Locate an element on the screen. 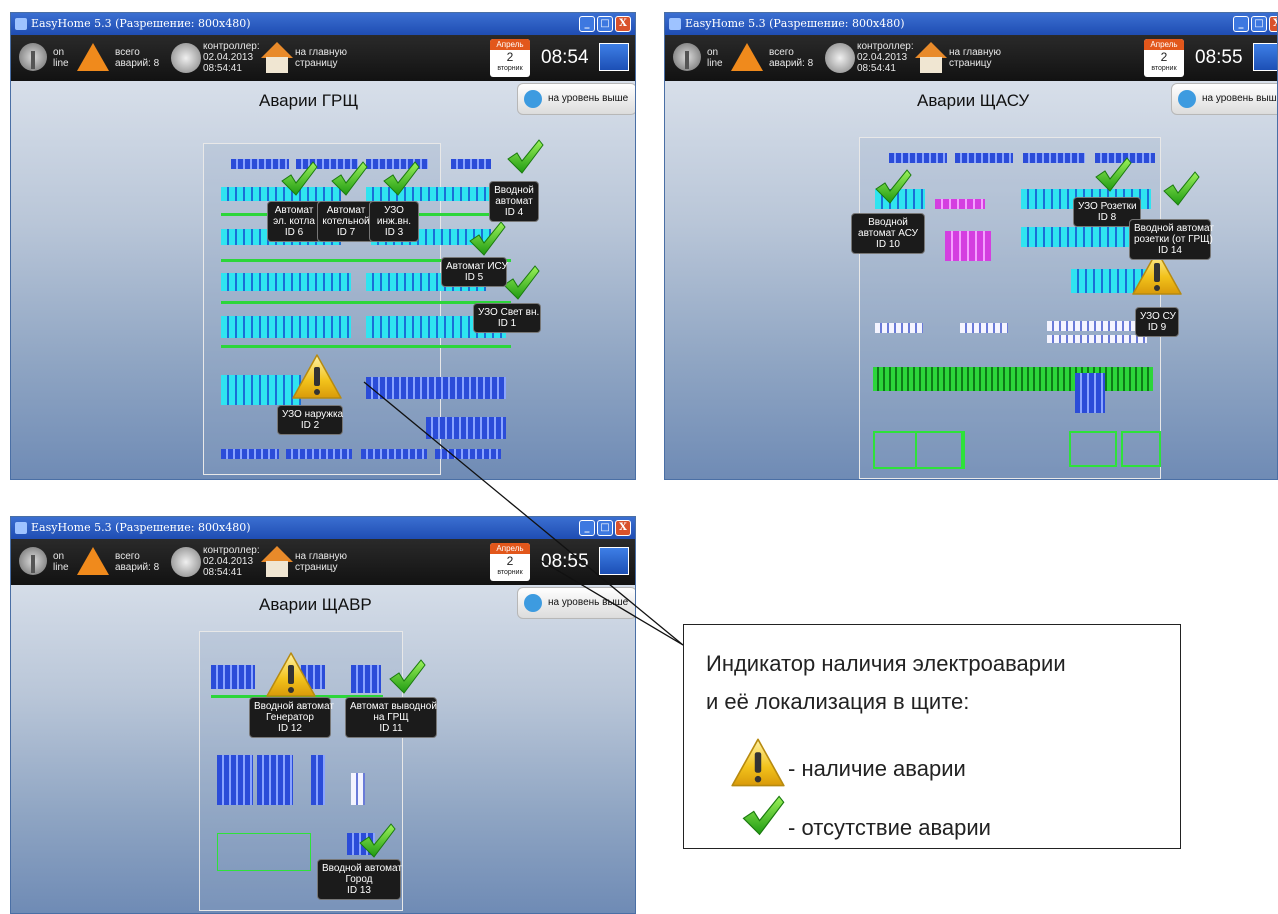  breaker-tag: Автомат ИСУ ID 5 is located at coordinates (474, 272).